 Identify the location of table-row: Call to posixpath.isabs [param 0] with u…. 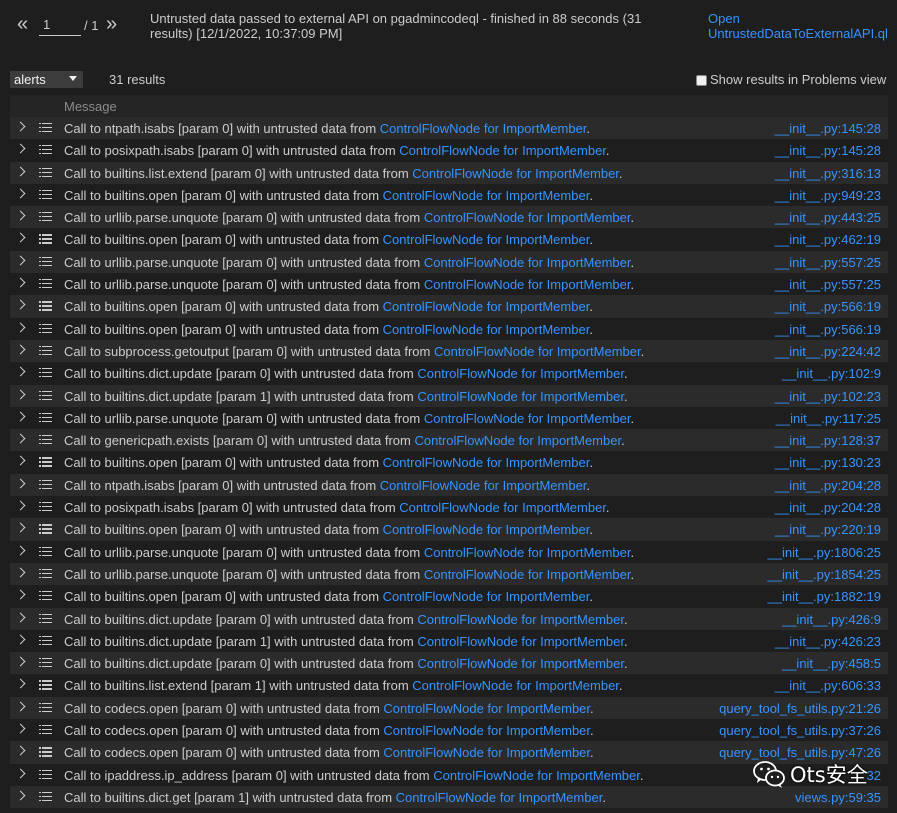
(449, 507).